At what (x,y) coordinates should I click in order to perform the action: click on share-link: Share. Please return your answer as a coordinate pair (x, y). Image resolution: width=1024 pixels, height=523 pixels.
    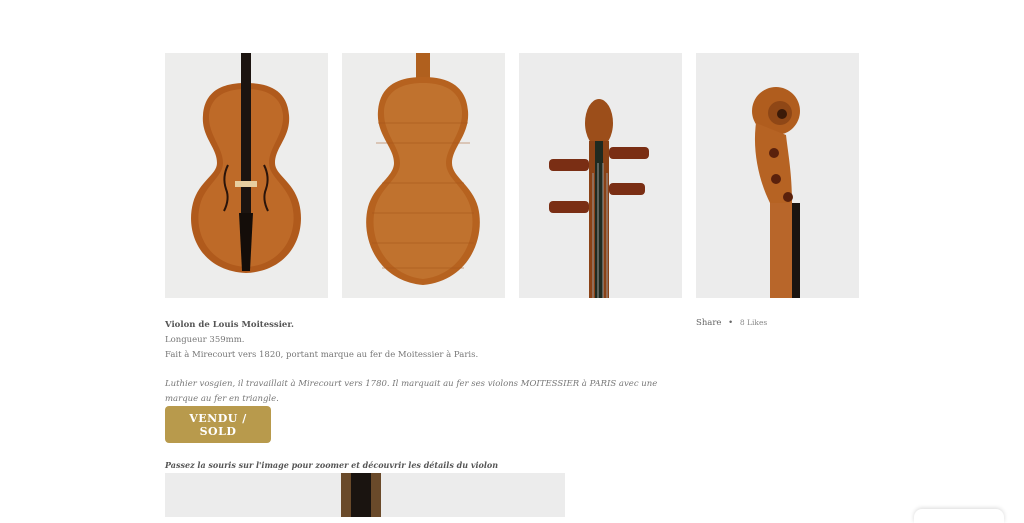
    Looking at the image, I should click on (708, 323).